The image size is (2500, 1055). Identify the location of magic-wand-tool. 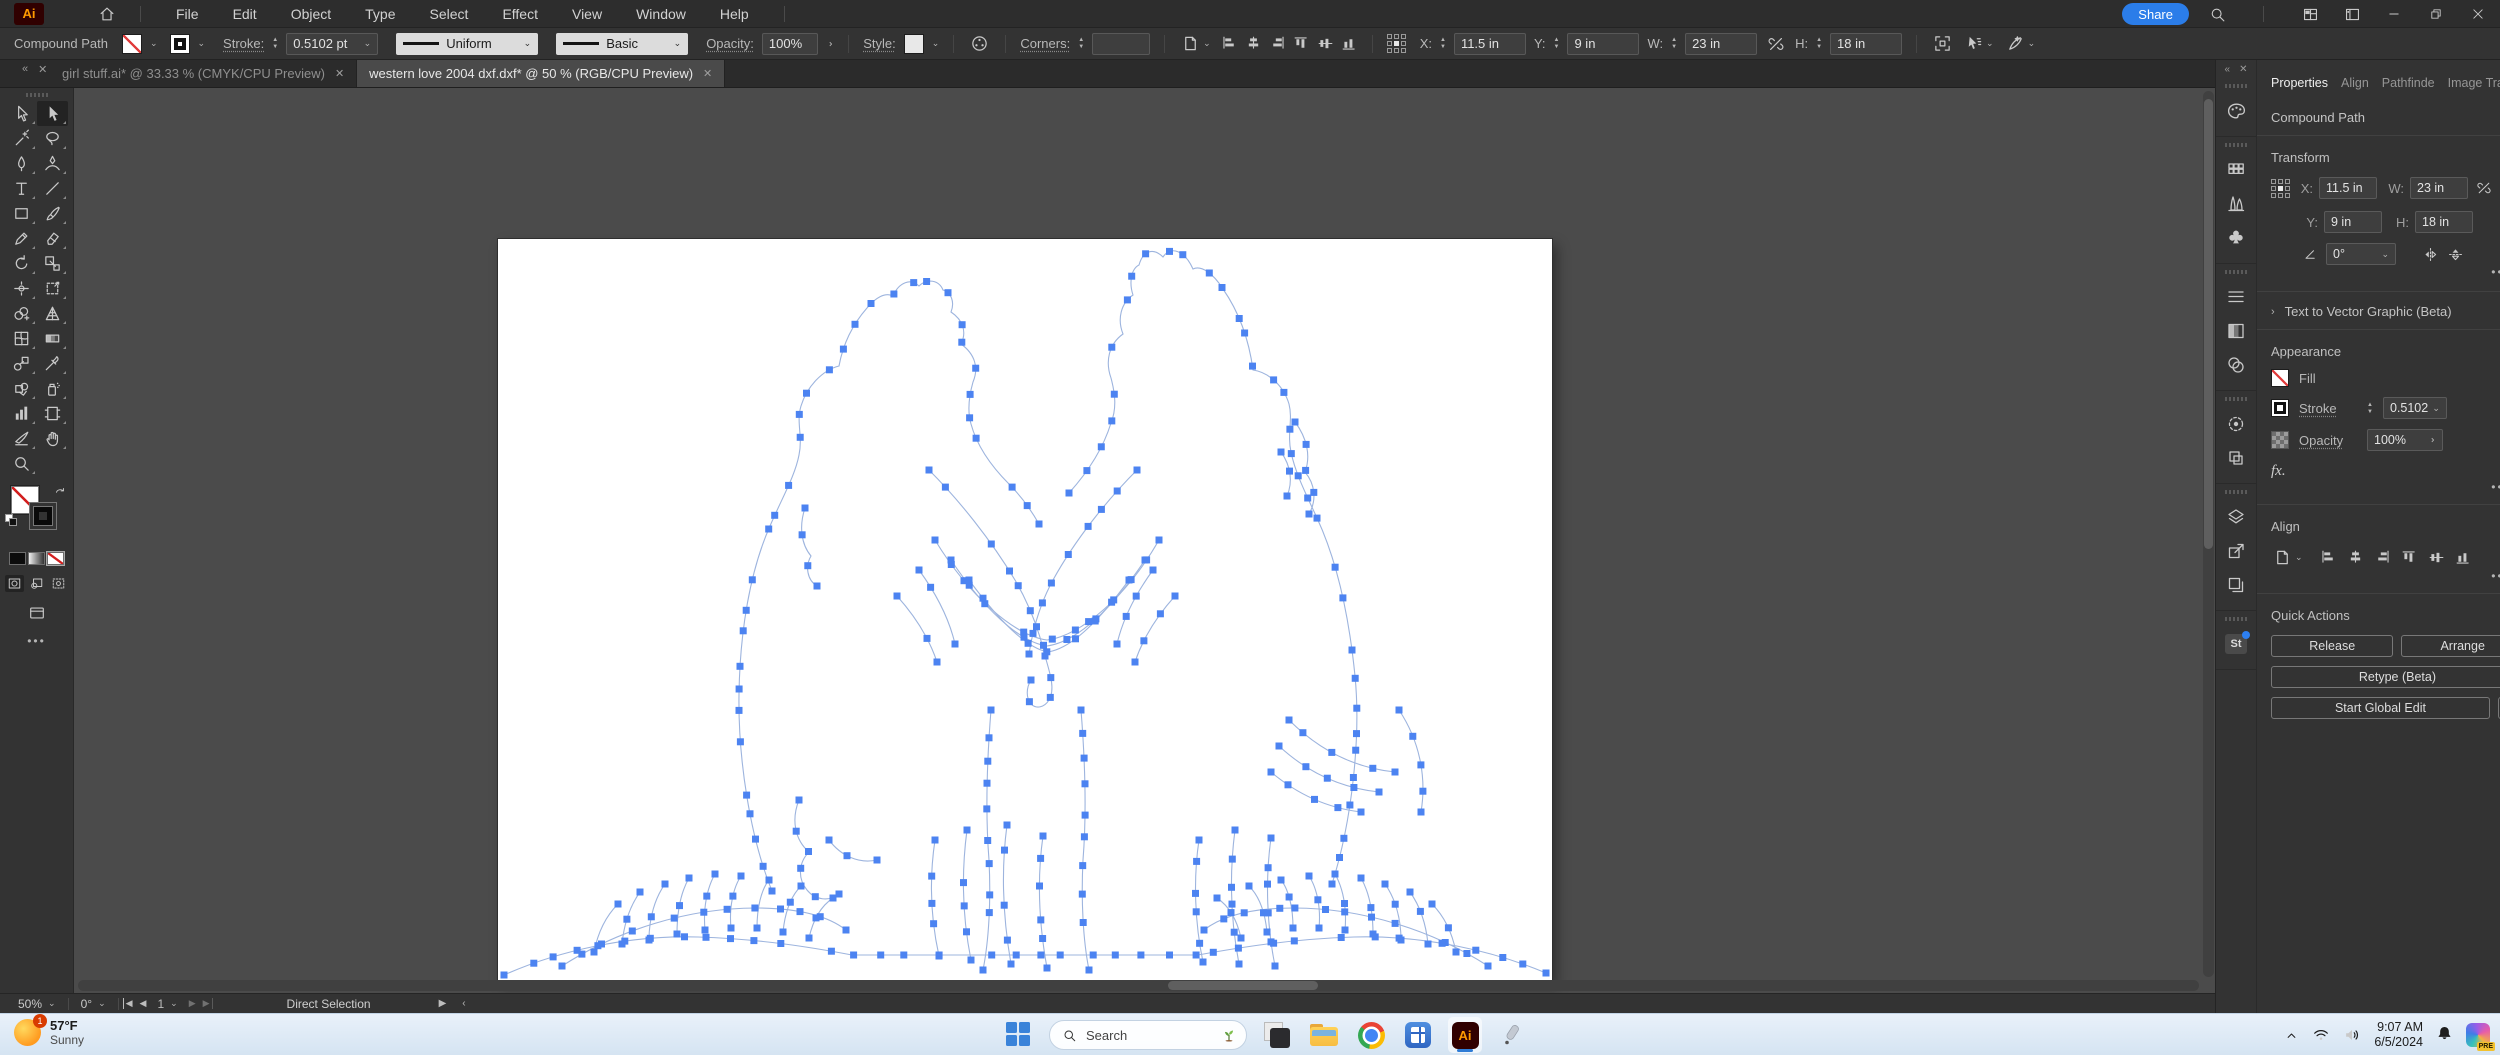
(21, 138).